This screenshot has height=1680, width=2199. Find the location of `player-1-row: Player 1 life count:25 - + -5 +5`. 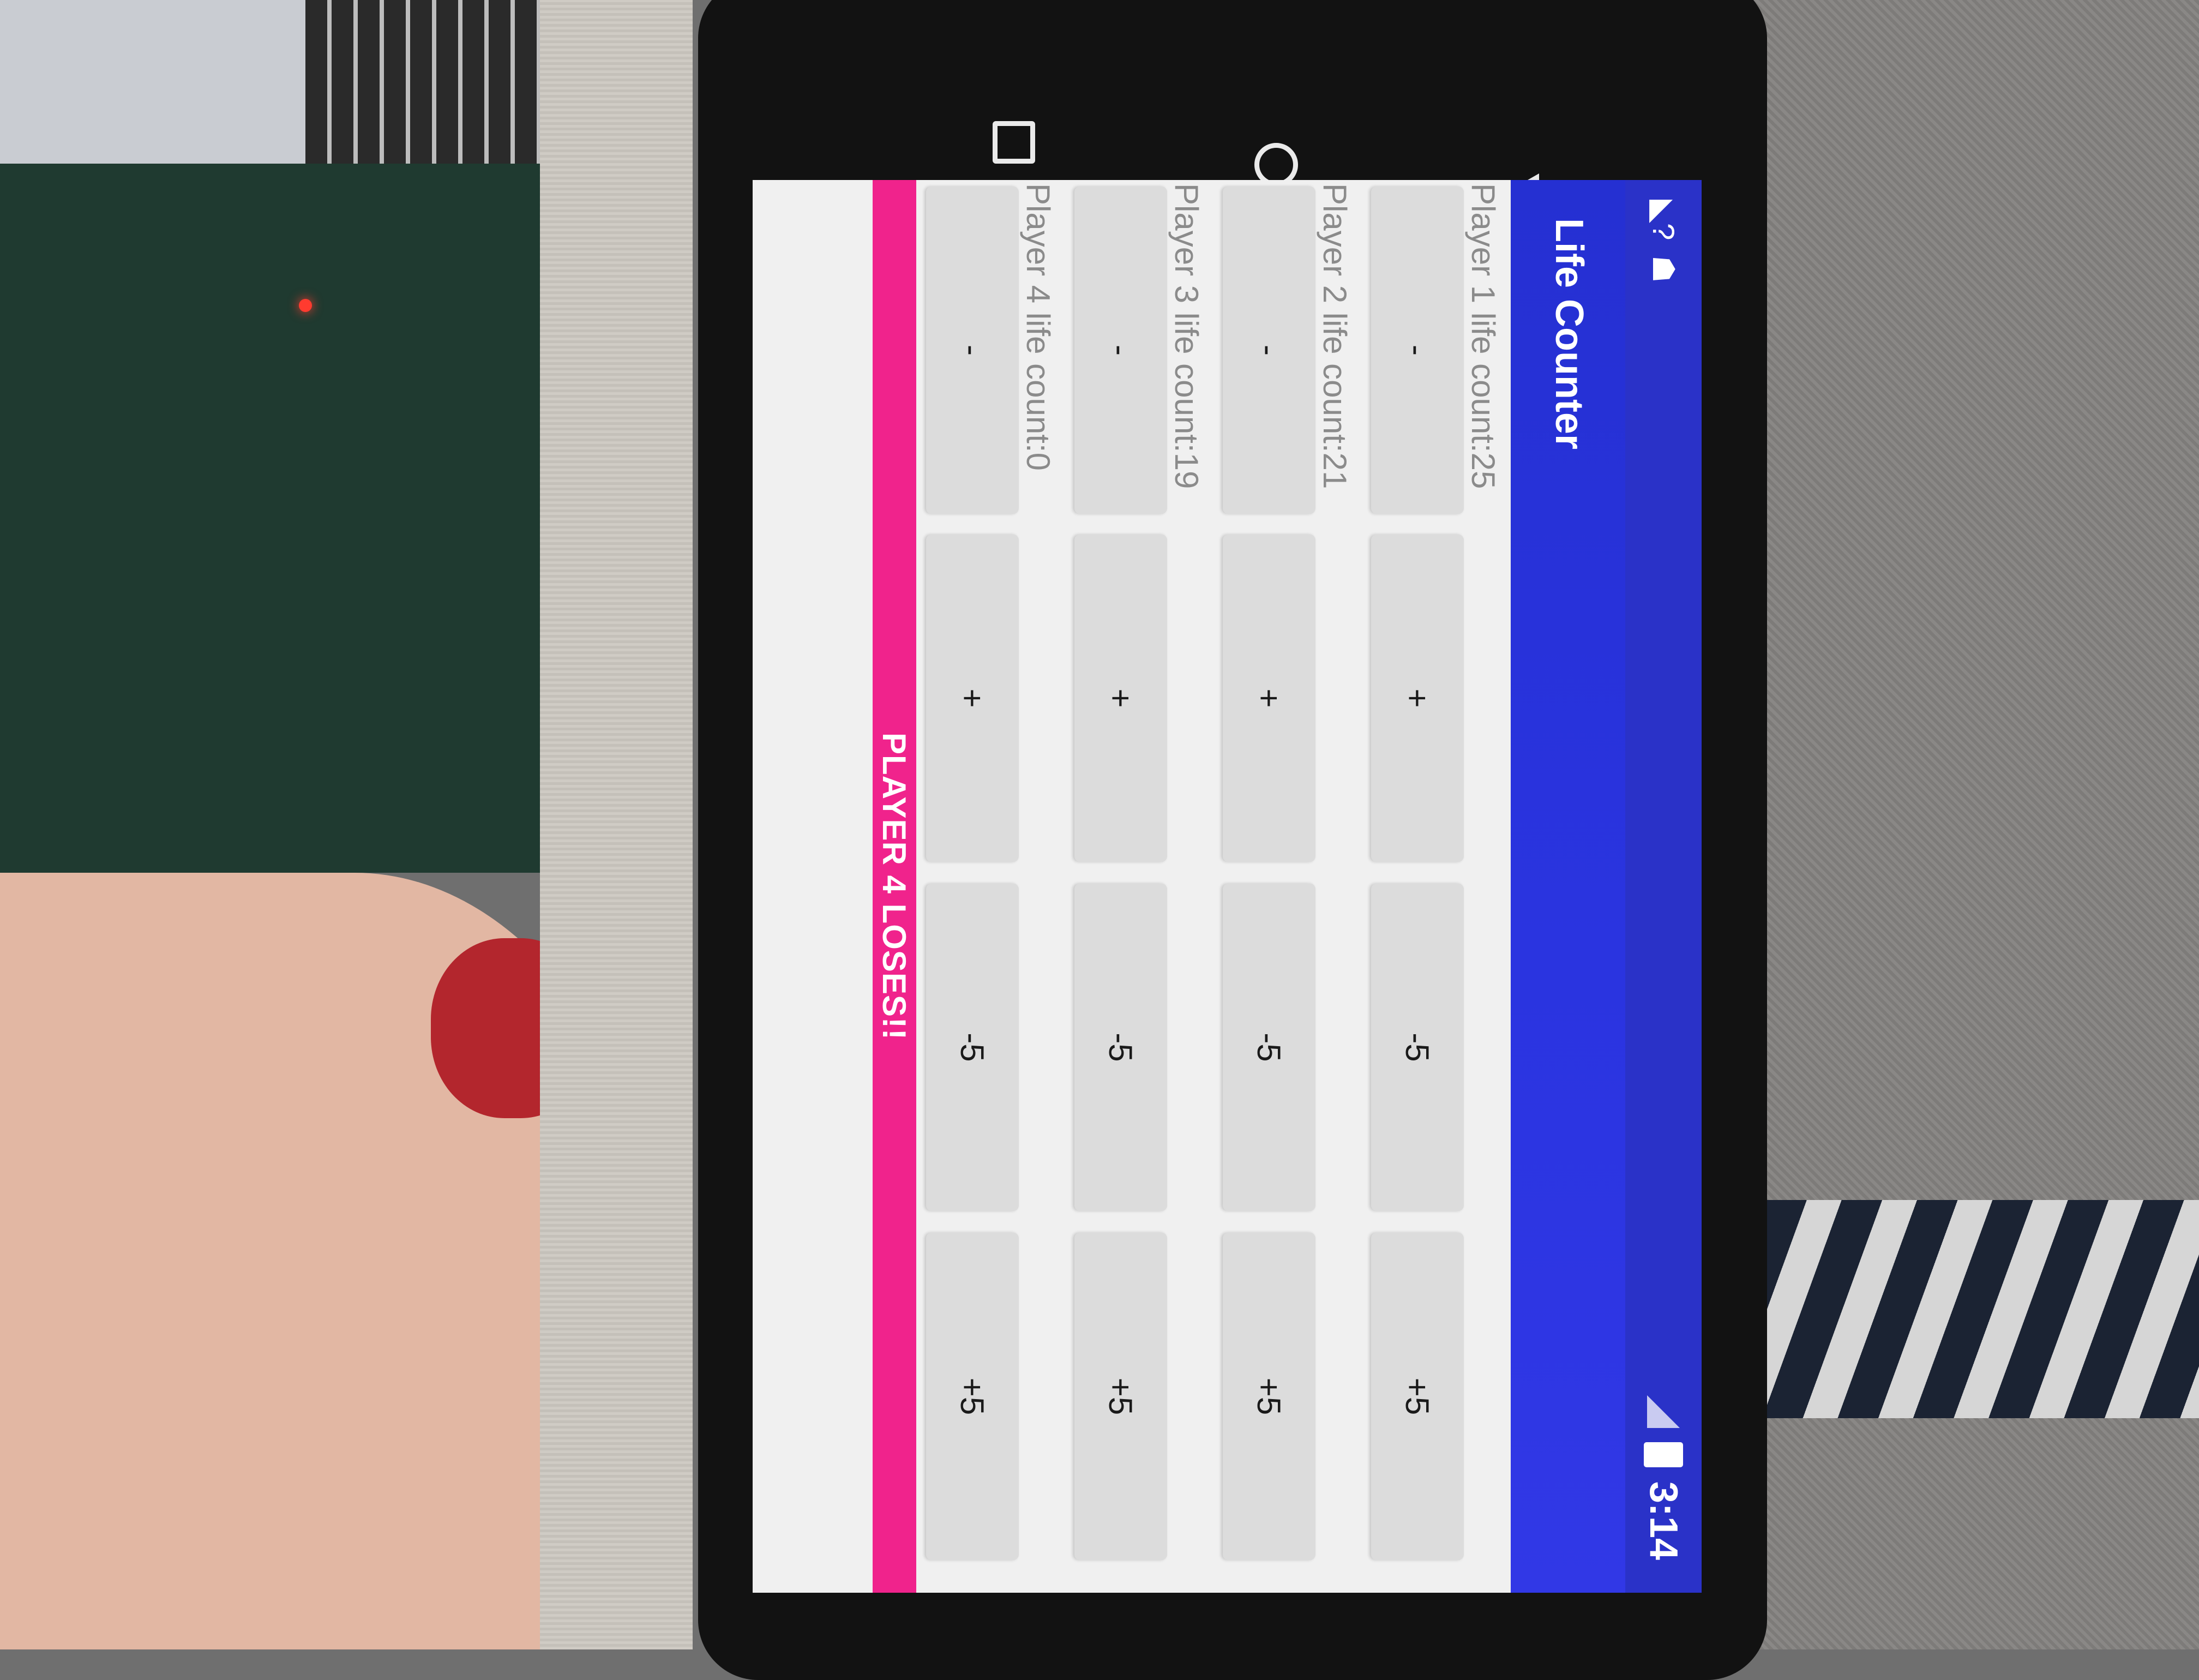

player-1-row: Player 1 life count:25 - + -5 +5 is located at coordinates (1431, 886).